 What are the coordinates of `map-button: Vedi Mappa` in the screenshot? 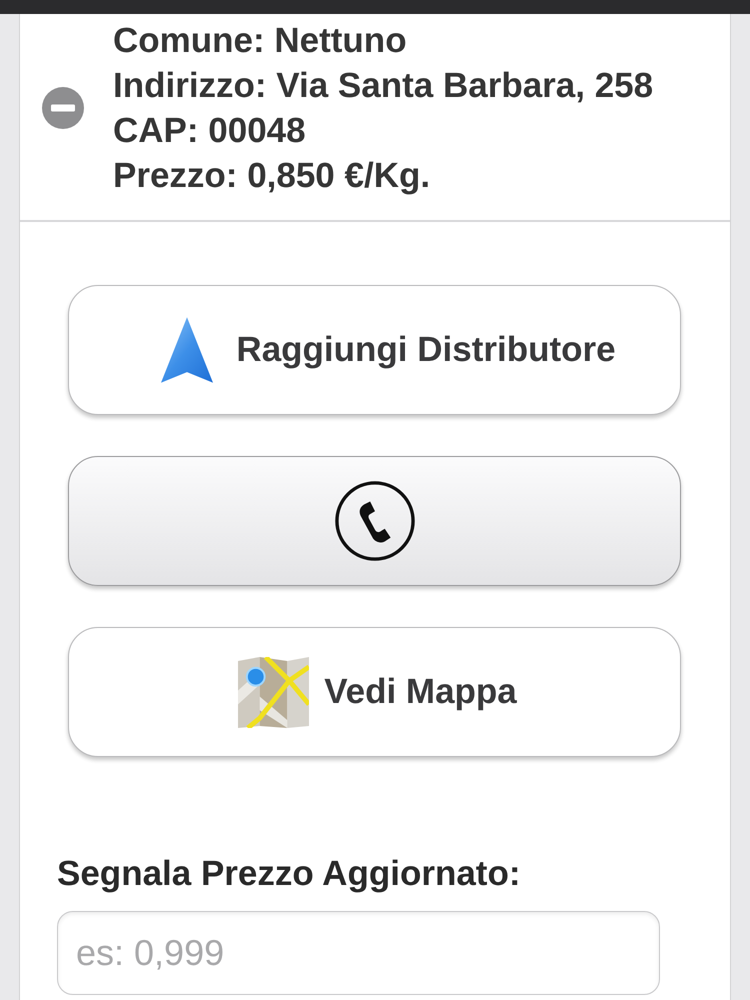 It's located at (374, 692).